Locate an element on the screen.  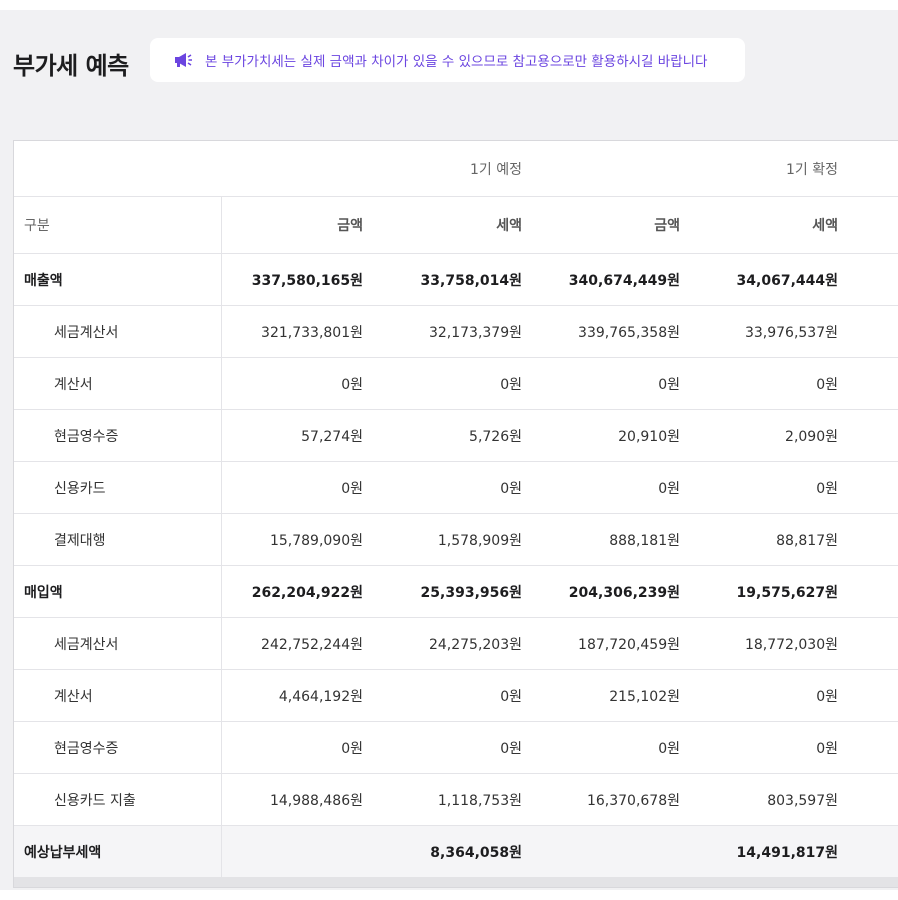
row-label: 결제대행 is located at coordinates (118, 539).